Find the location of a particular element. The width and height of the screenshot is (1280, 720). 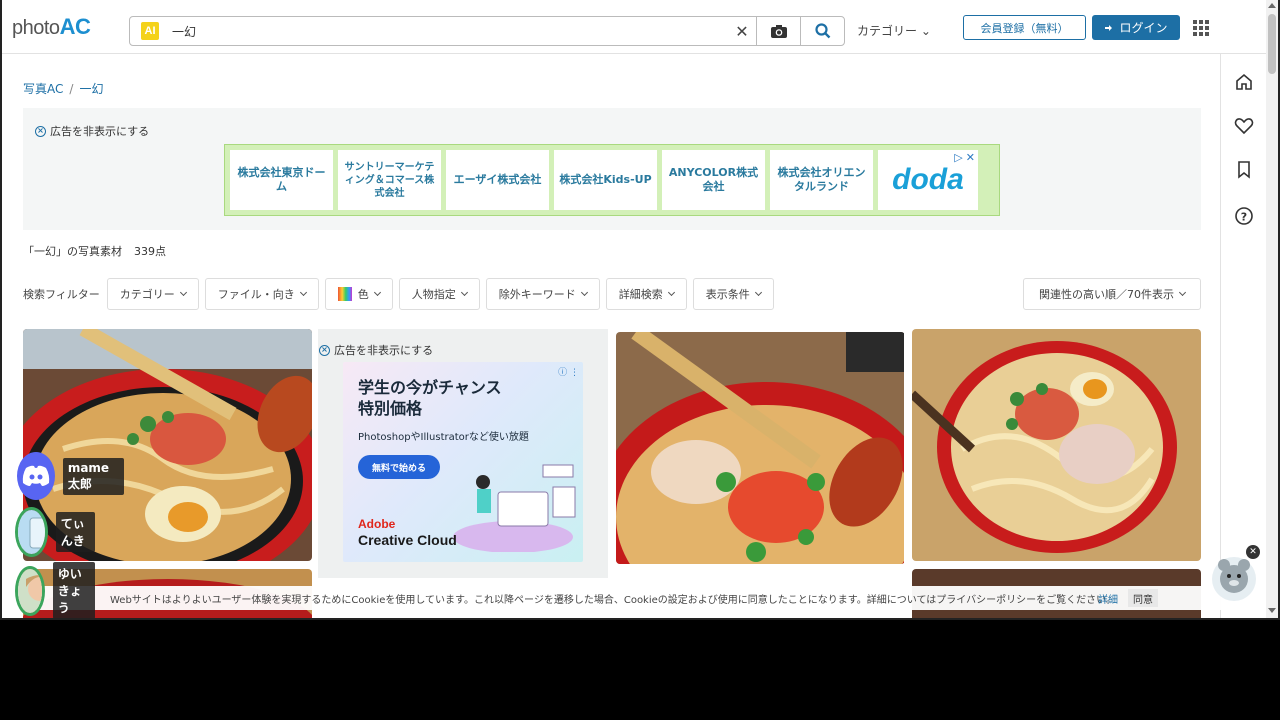

ad-choices-icon: ▷ ✕ is located at coordinates (964, 157).